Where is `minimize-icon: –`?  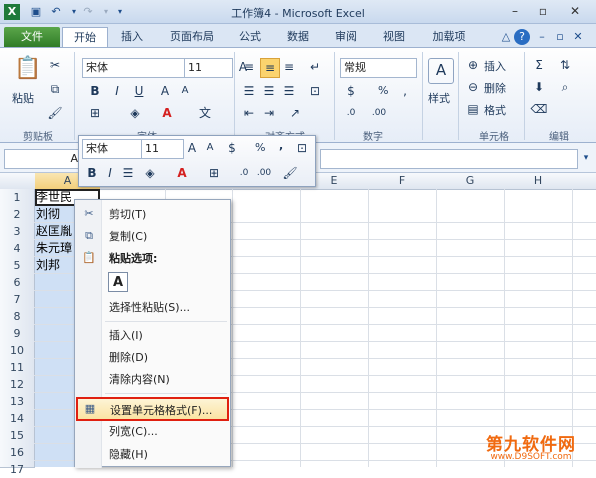 minimize-icon: – is located at coordinates (515, 11).